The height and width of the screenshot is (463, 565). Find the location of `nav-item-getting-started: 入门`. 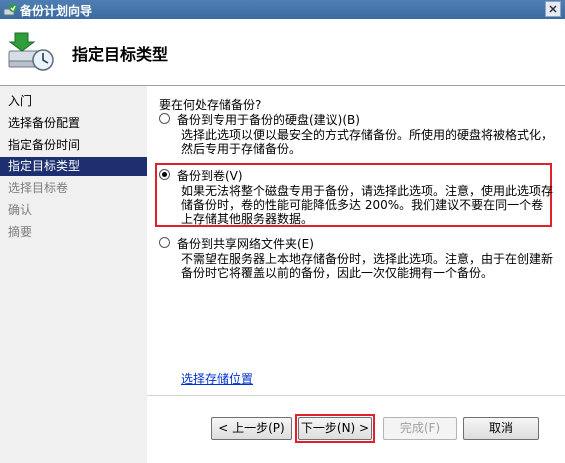

nav-item-getting-started: 入门 is located at coordinates (73, 101).